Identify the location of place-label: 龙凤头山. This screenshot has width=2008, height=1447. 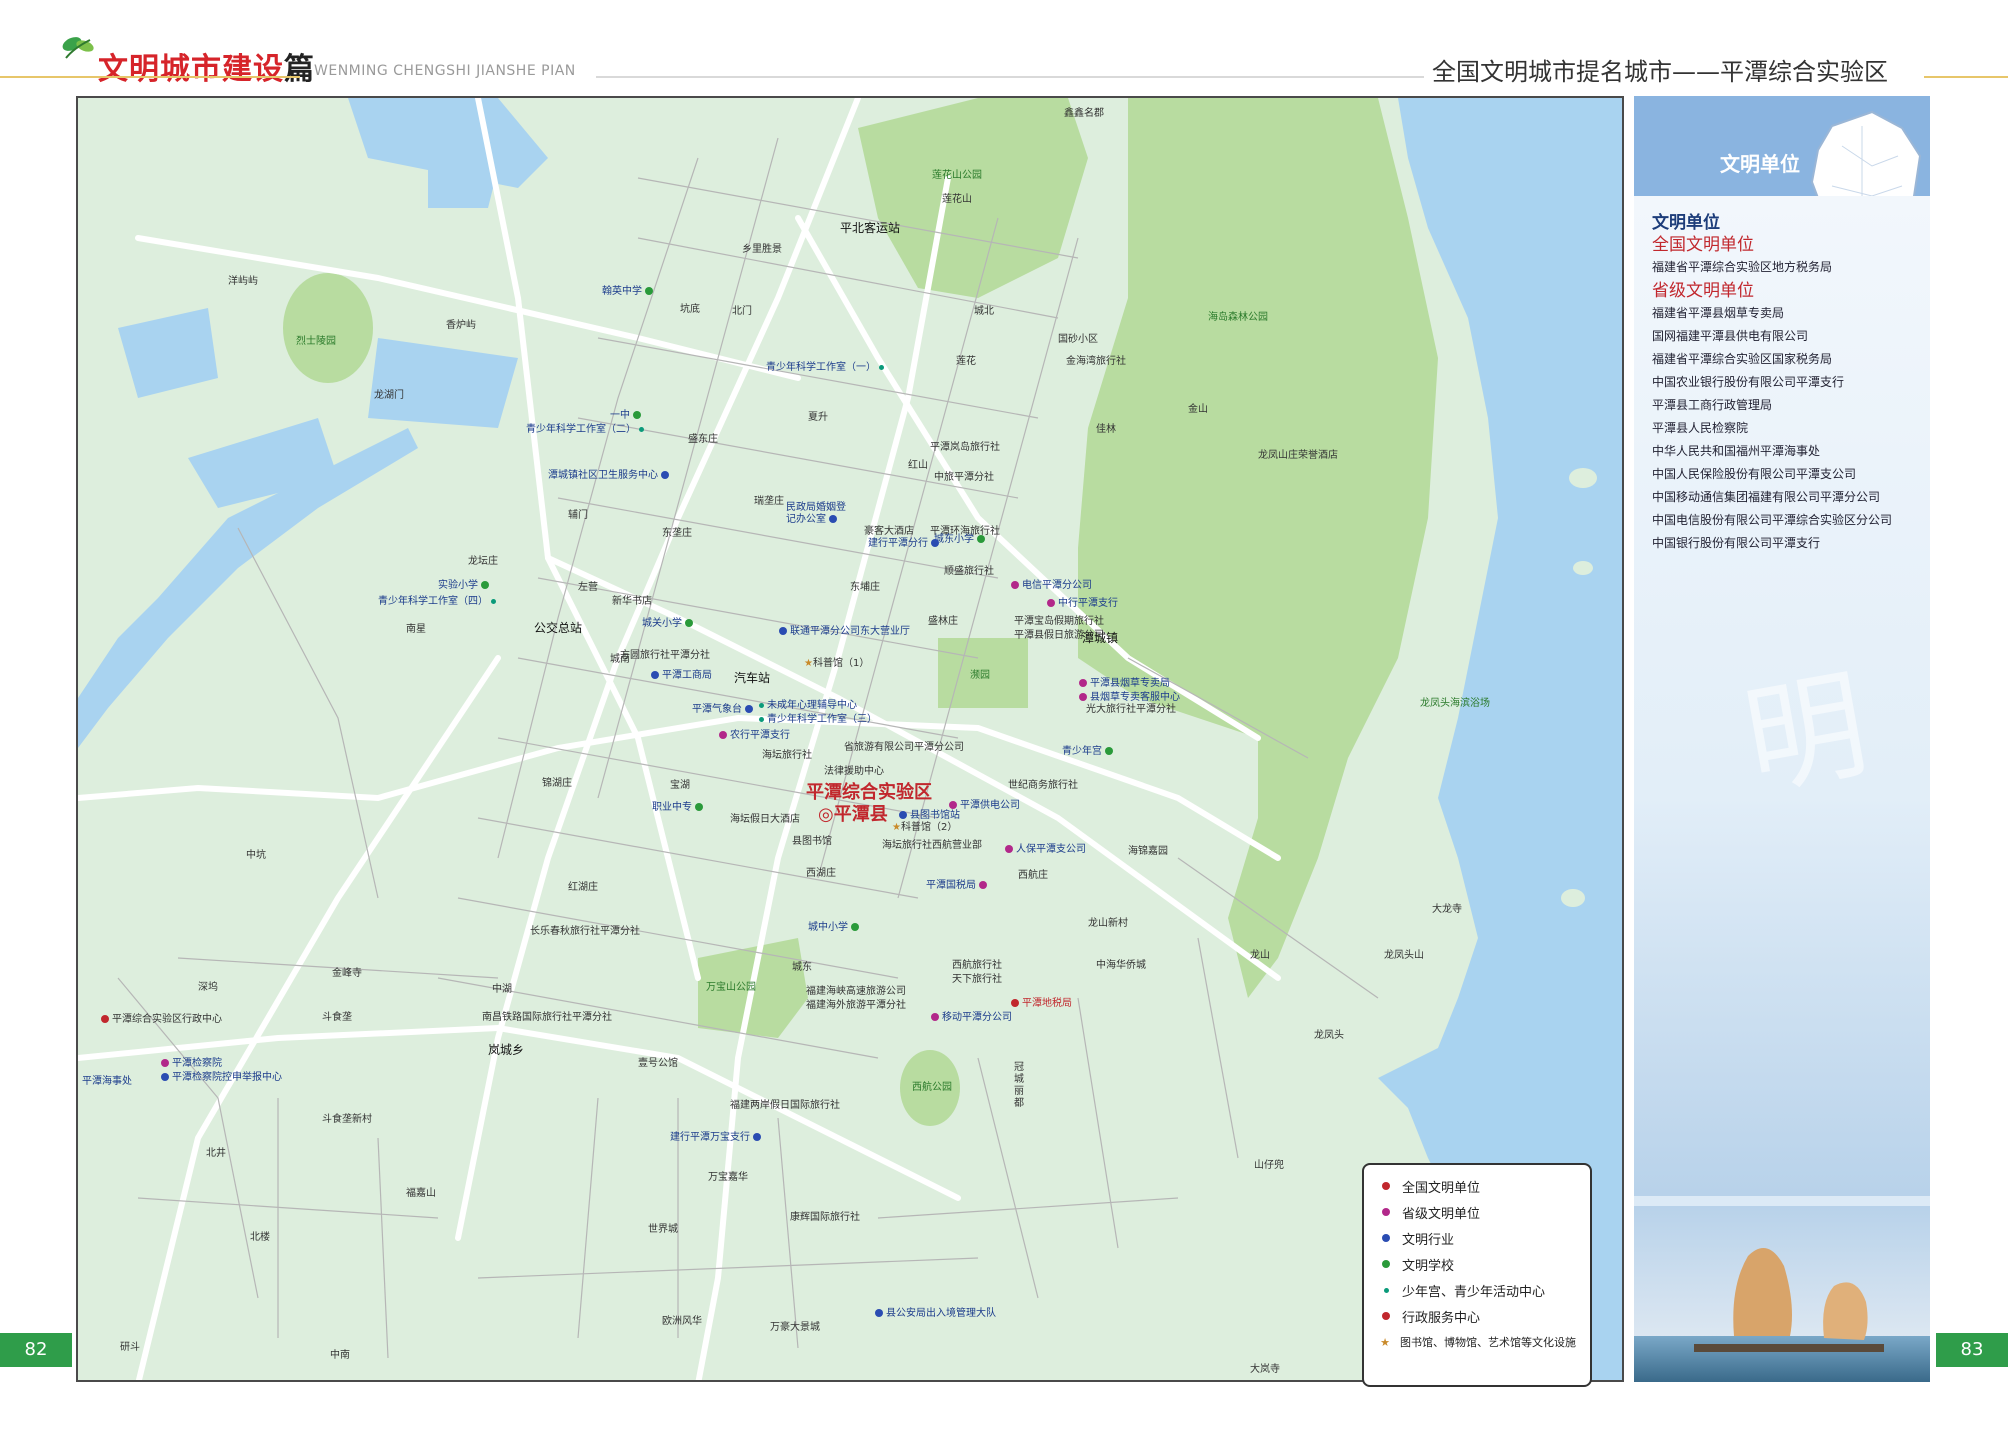
(1404, 955).